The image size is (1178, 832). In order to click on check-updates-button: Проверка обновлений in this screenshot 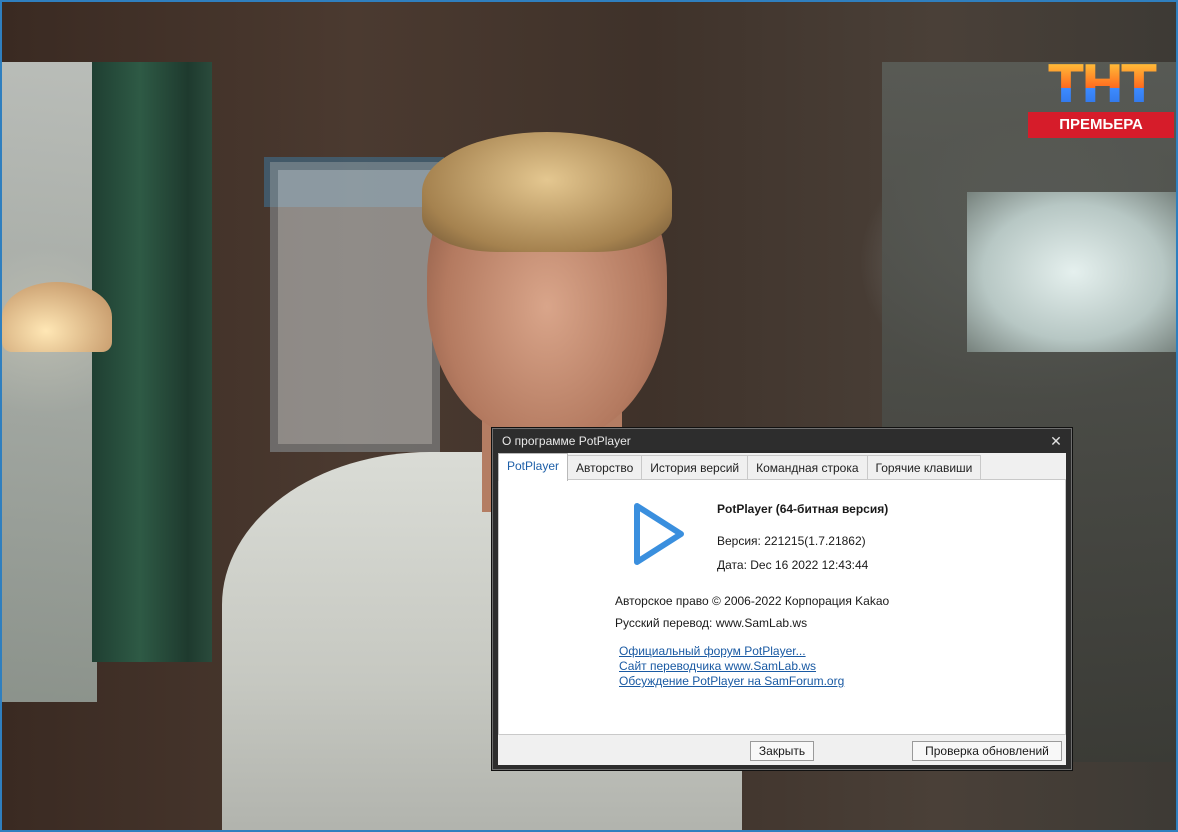, I will do `click(987, 751)`.